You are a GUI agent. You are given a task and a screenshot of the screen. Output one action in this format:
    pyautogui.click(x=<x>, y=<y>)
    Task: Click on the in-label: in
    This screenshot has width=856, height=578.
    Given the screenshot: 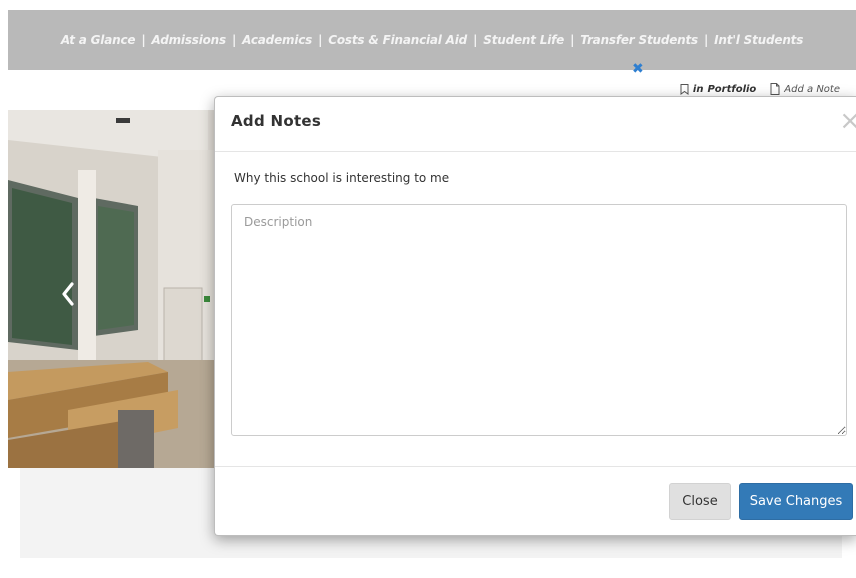 What is the action you would take?
    pyautogui.click(x=698, y=89)
    